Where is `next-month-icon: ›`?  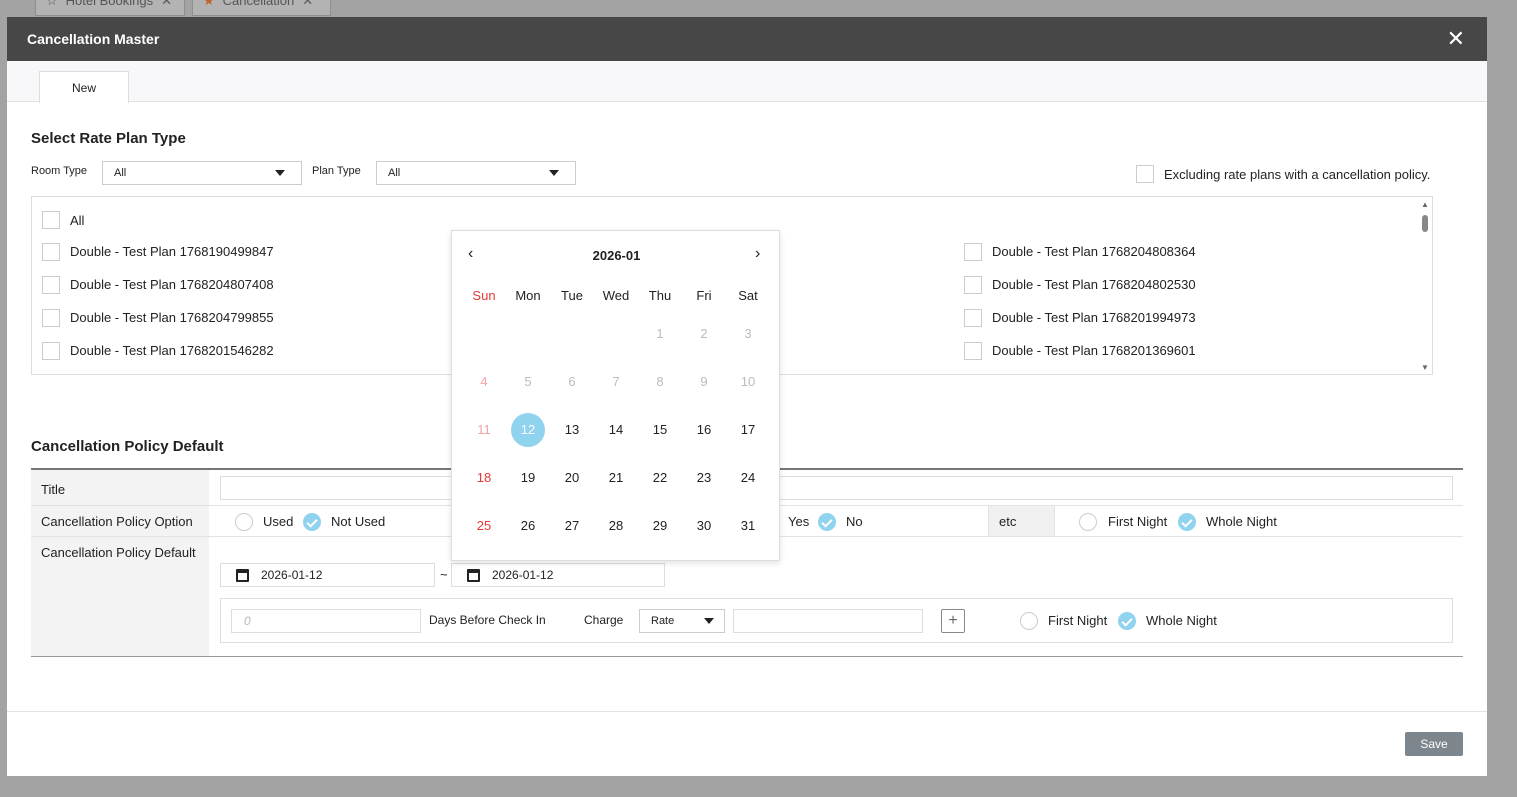 next-month-icon: › is located at coordinates (757, 254).